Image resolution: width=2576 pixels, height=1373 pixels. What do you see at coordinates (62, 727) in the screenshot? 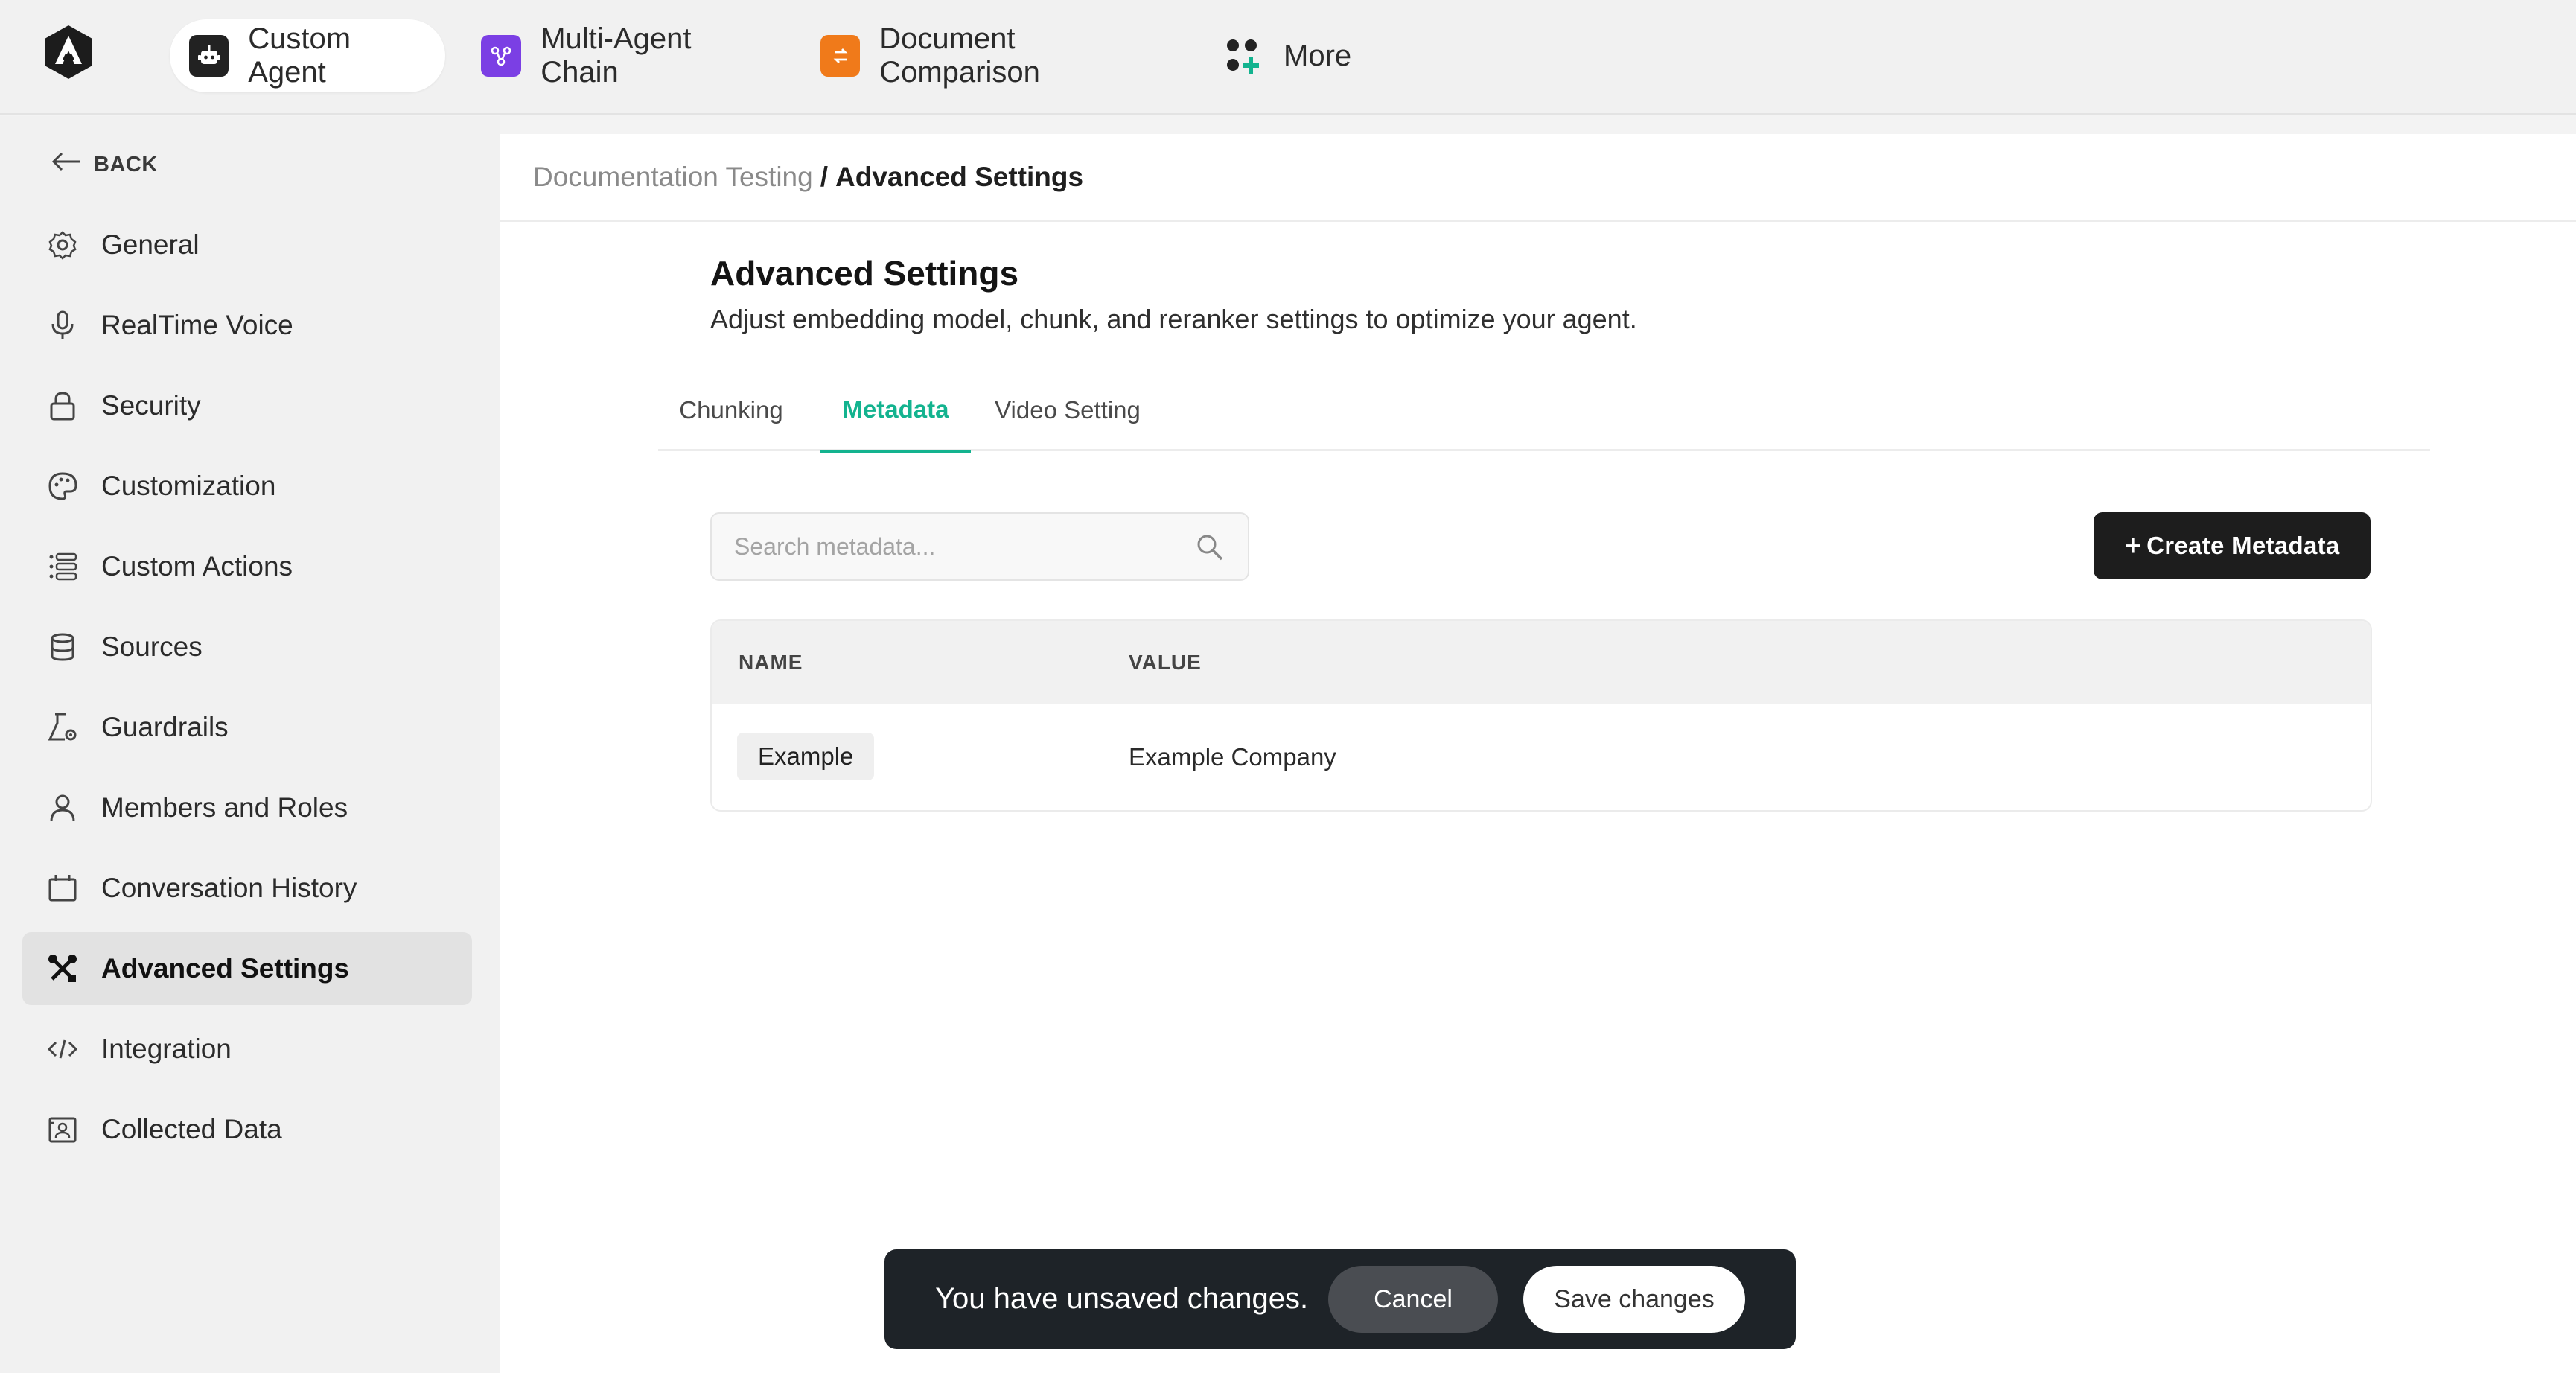
I see `flask-gear-icon` at bounding box center [62, 727].